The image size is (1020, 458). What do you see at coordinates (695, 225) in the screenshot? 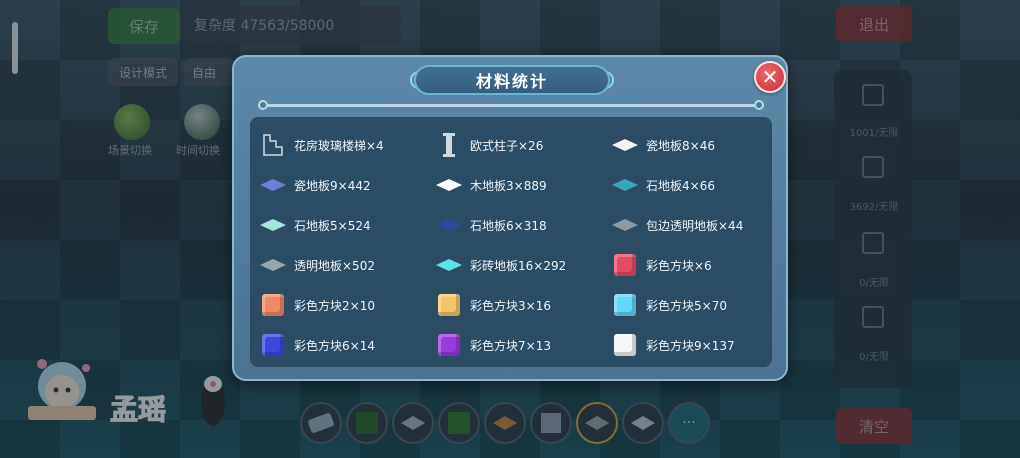
I see `material-label: 包边透明地板×44` at bounding box center [695, 225].